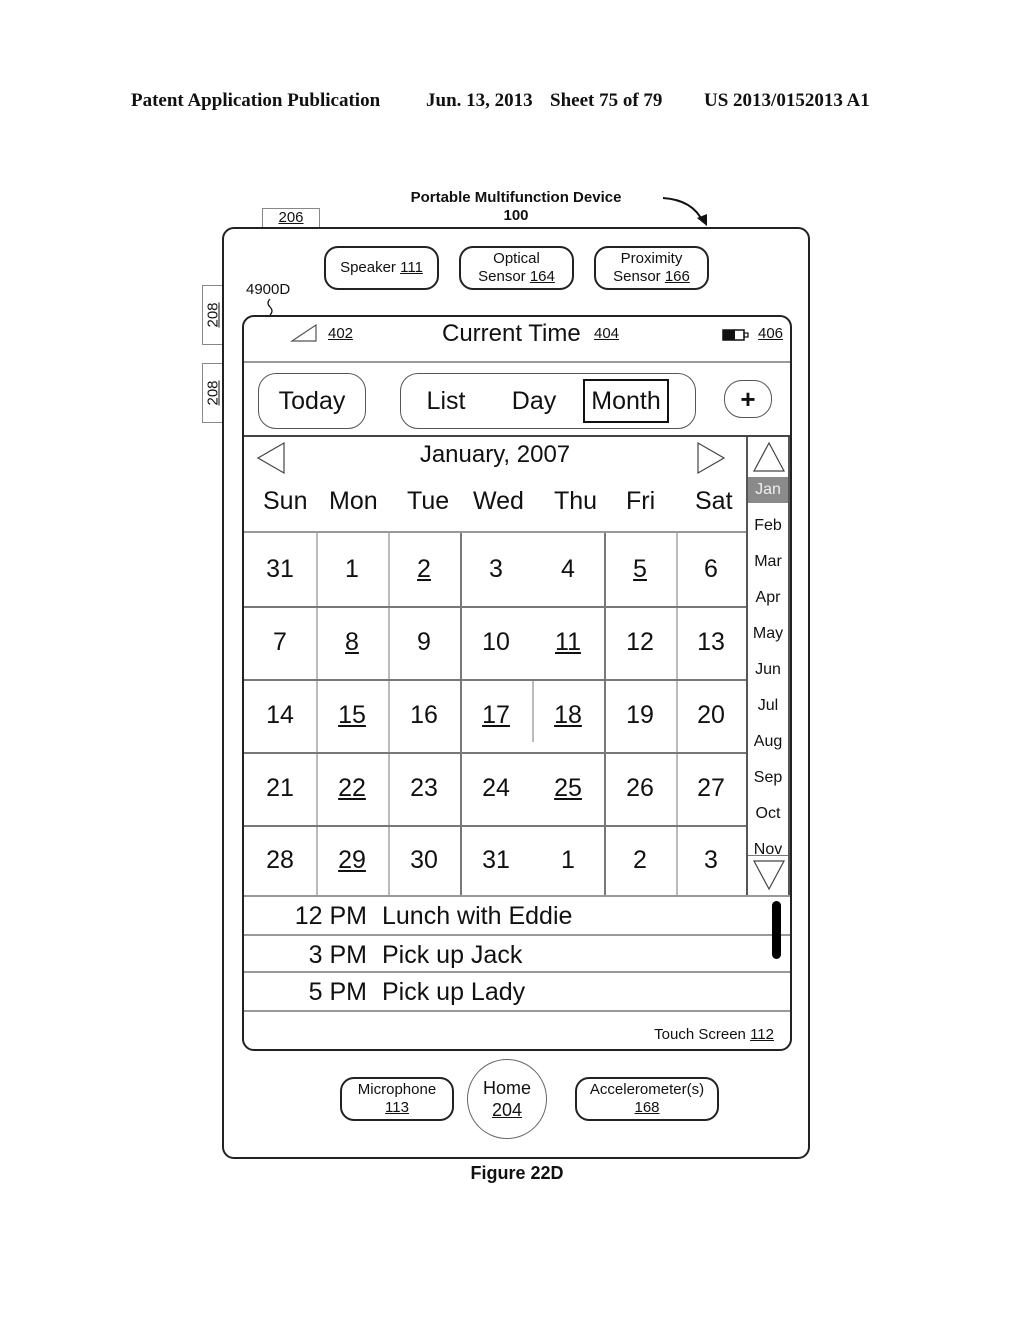 The image size is (1024, 1320). I want to click on calendar-day-cell: 6, so click(711, 569).